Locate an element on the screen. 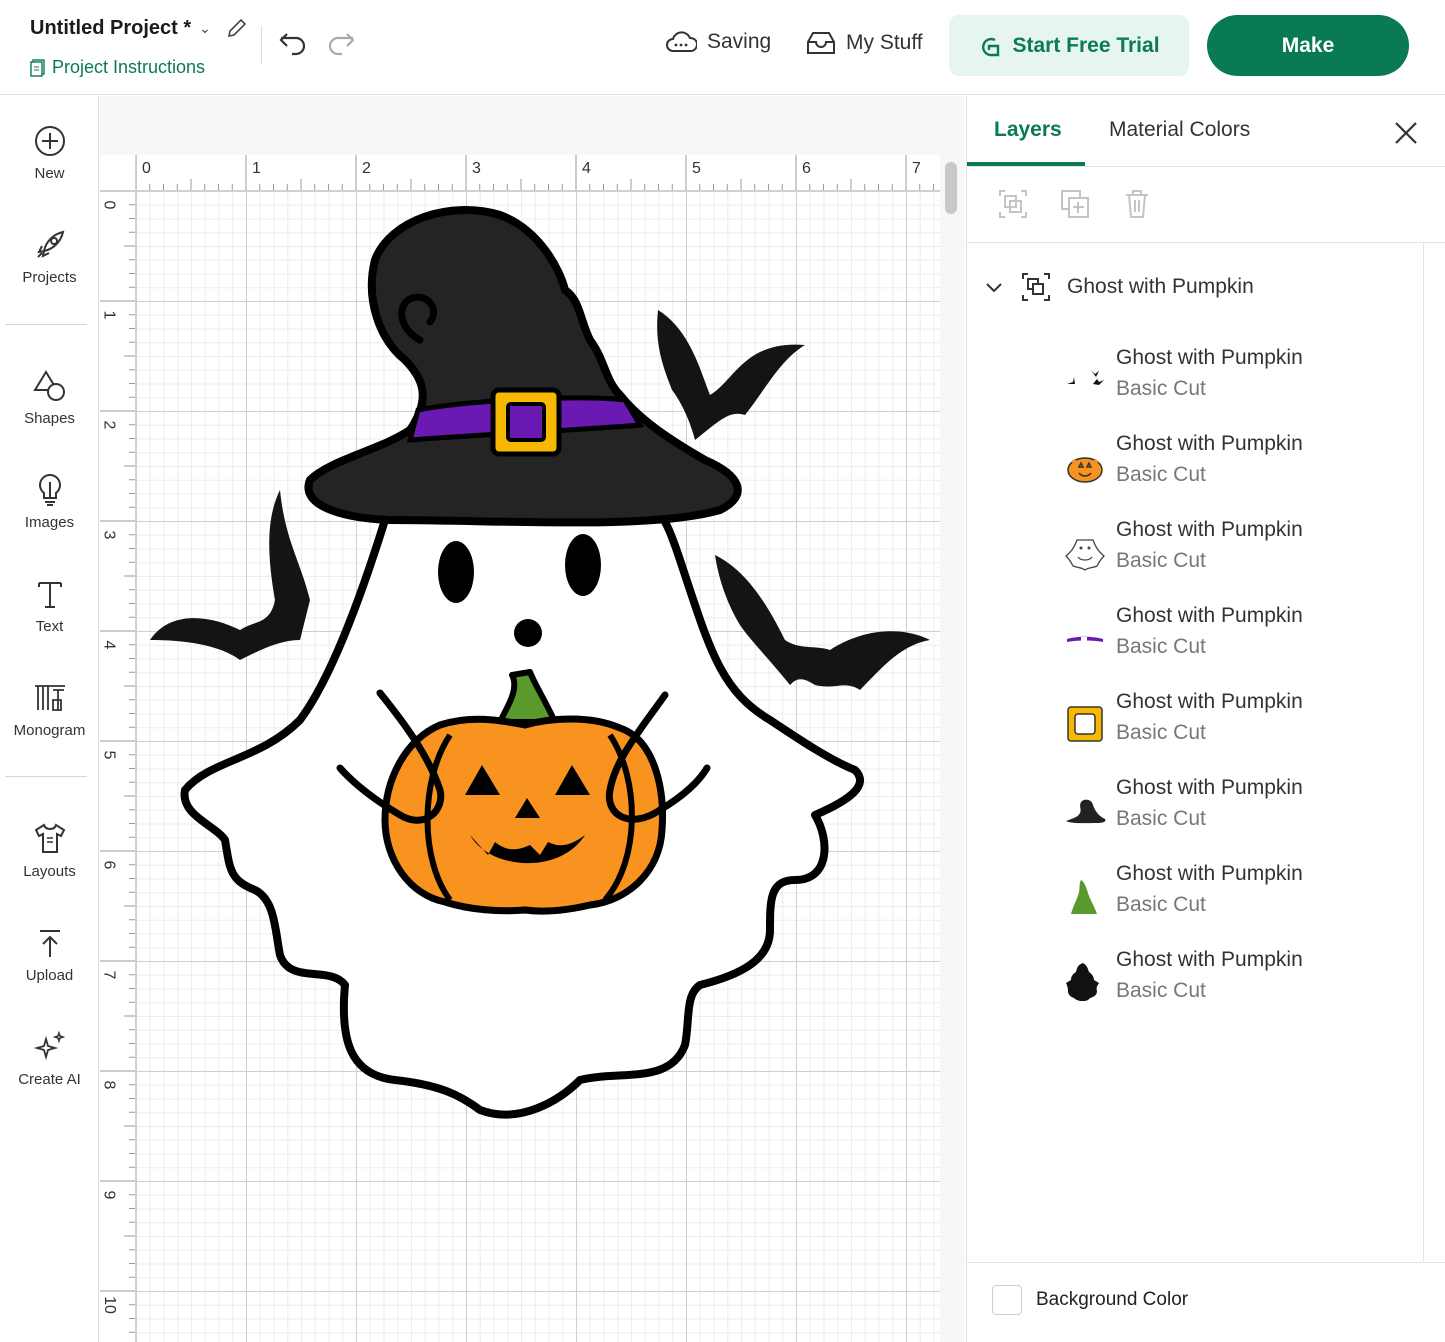 The image size is (1445, 1342). cloud-icon is located at coordinates (681, 41).